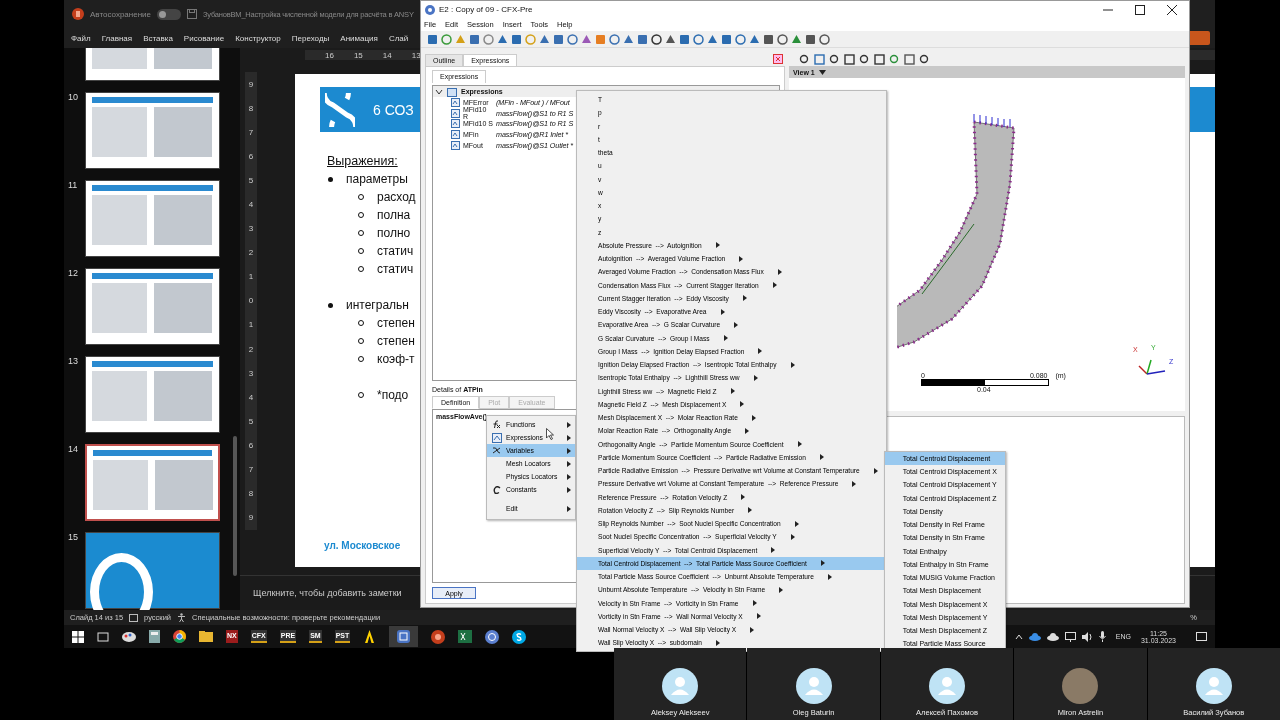 The width and height of the screenshot is (1280, 720). Describe the element at coordinates (169, 14) in the screenshot. I see `autosave-toggle` at that location.